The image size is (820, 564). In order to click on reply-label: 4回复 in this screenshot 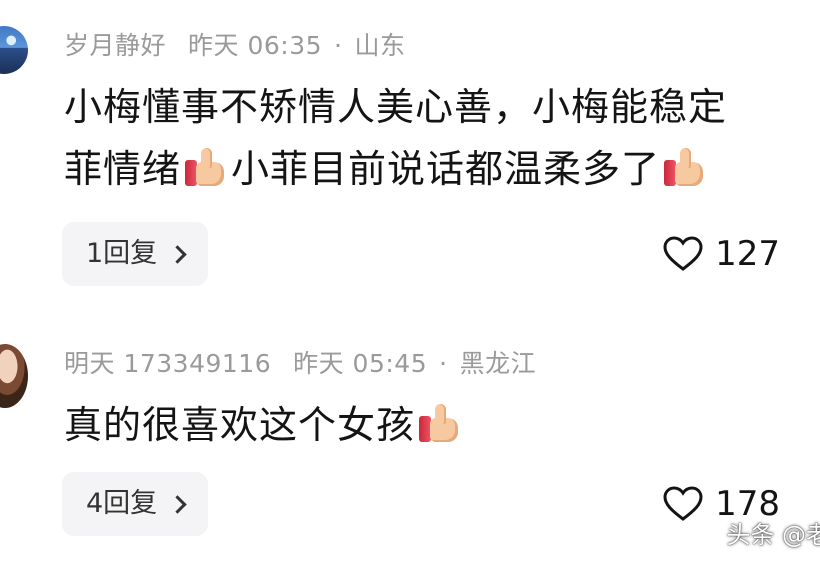, I will do `click(122, 503)`.